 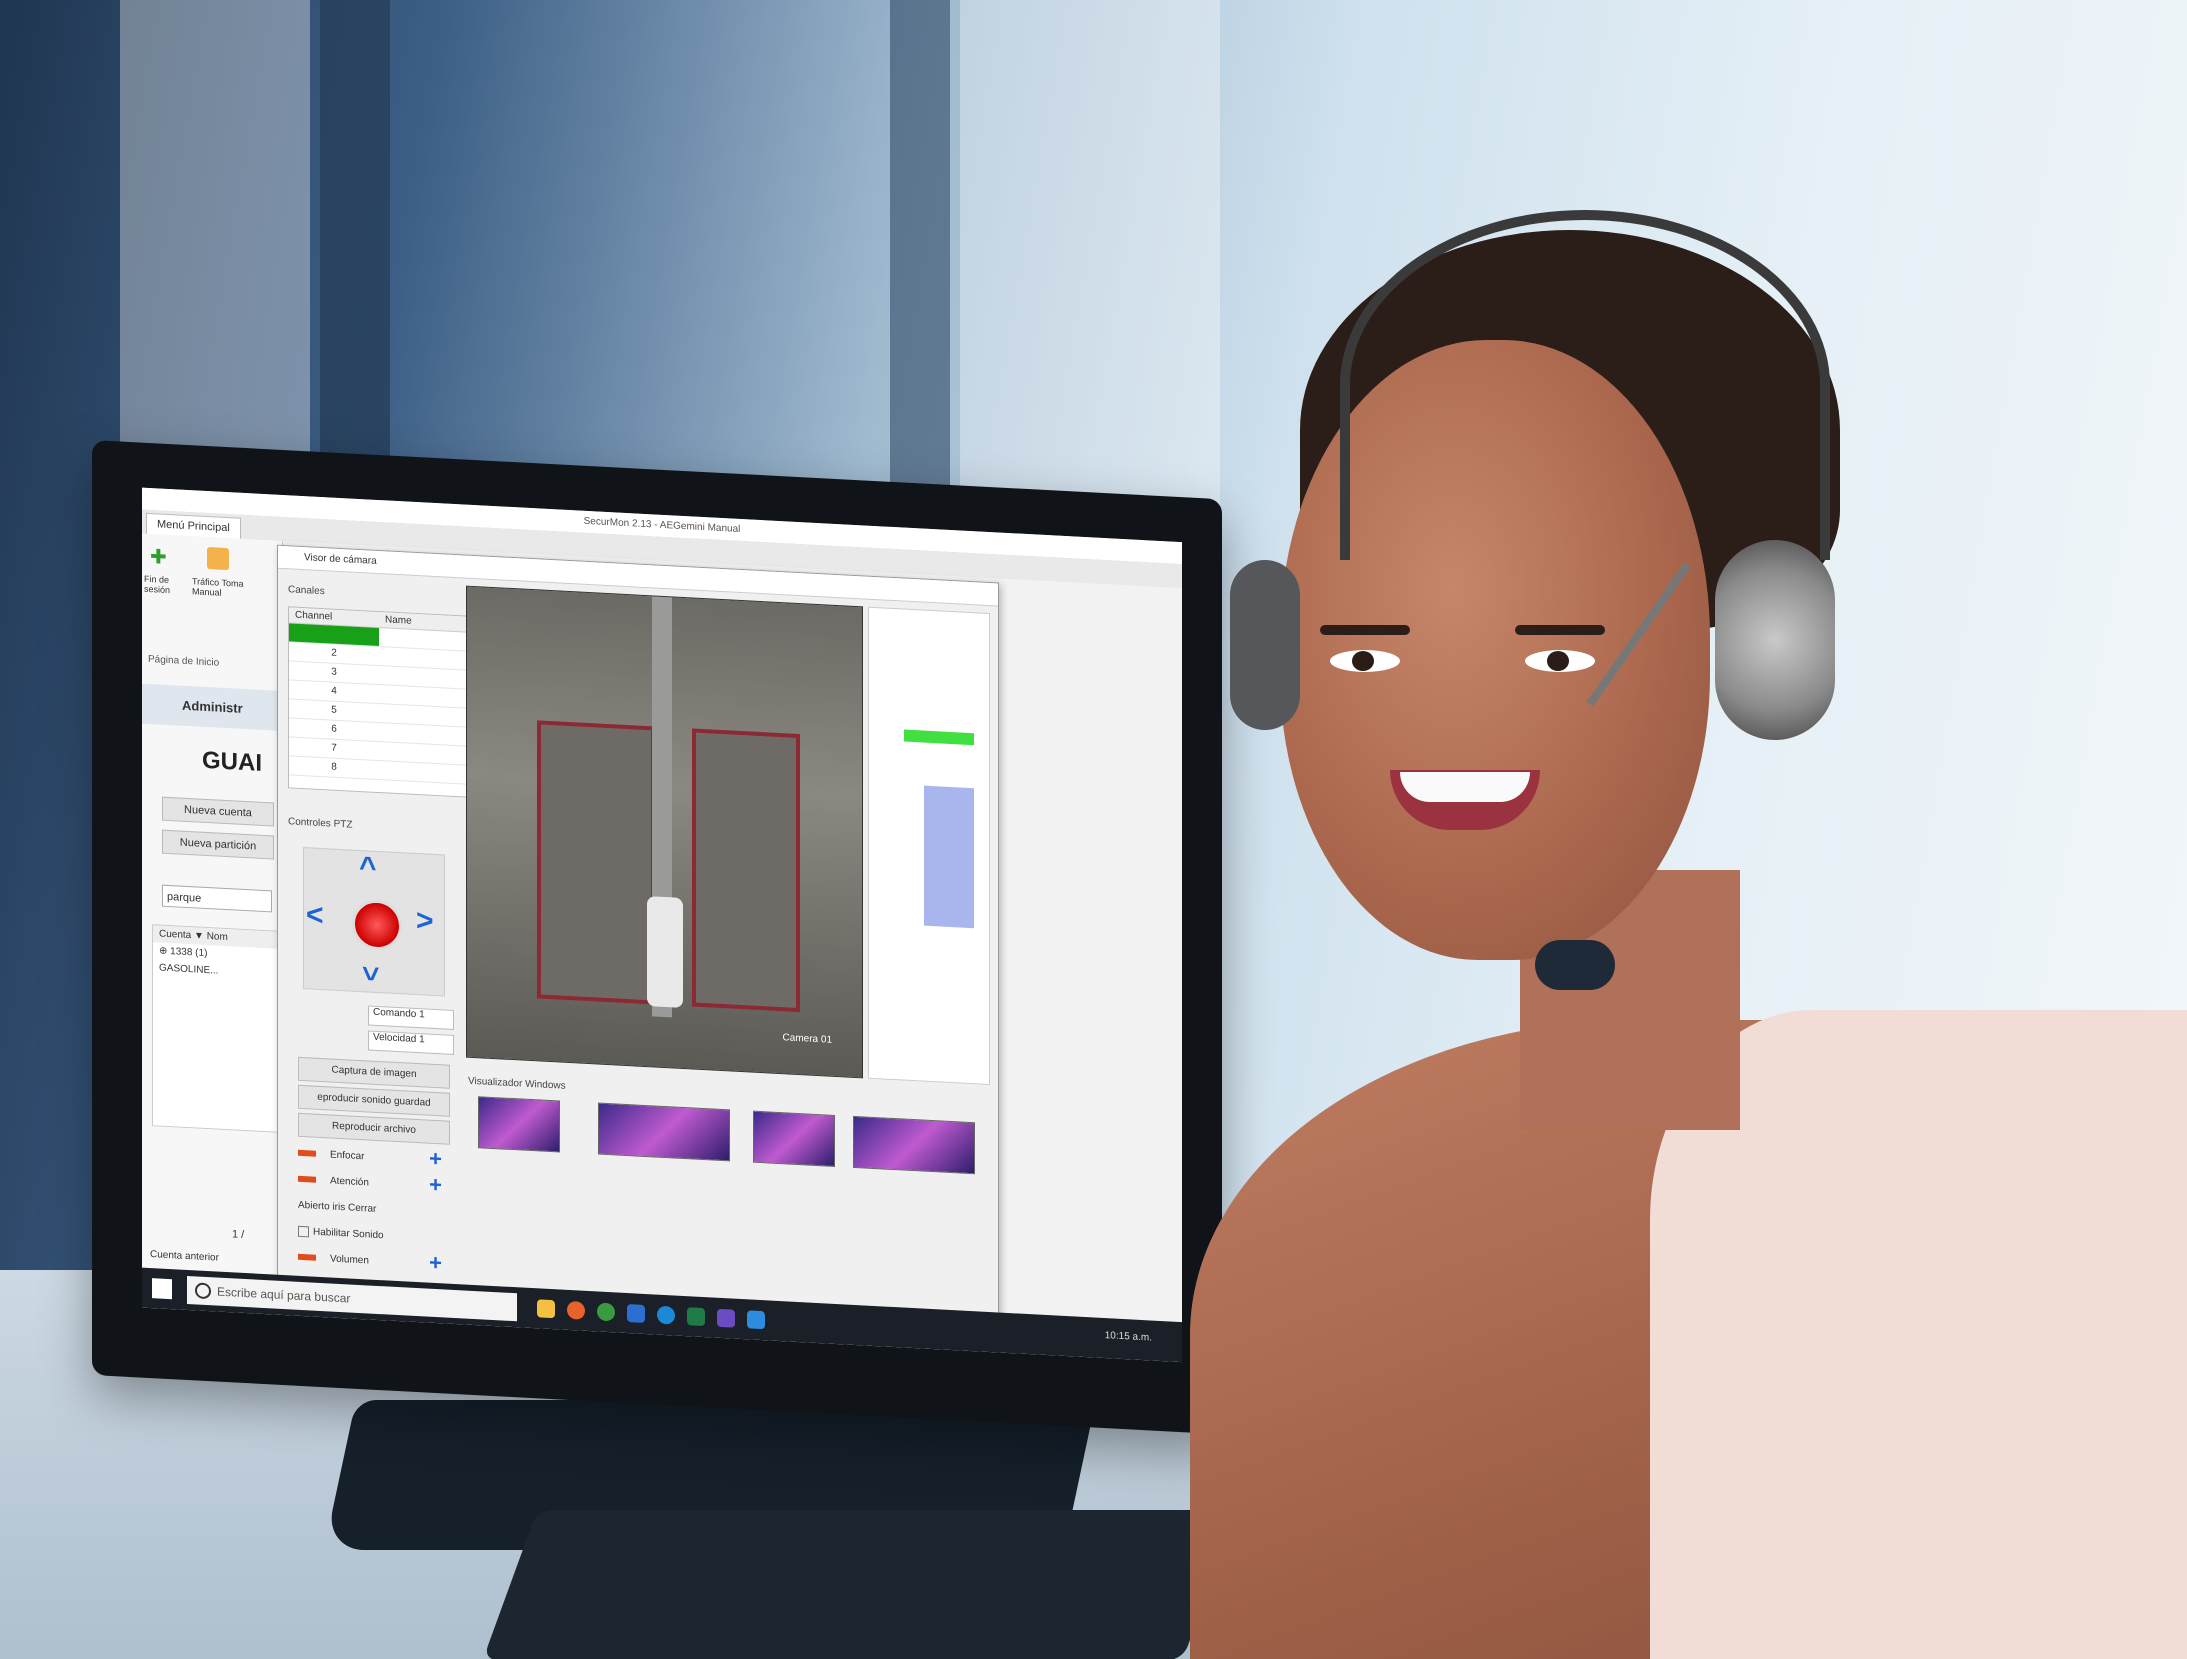 What do you see at coordinates (424, 772) in the screenshot?
I see `name-cell` at bounding box center [424, 772].